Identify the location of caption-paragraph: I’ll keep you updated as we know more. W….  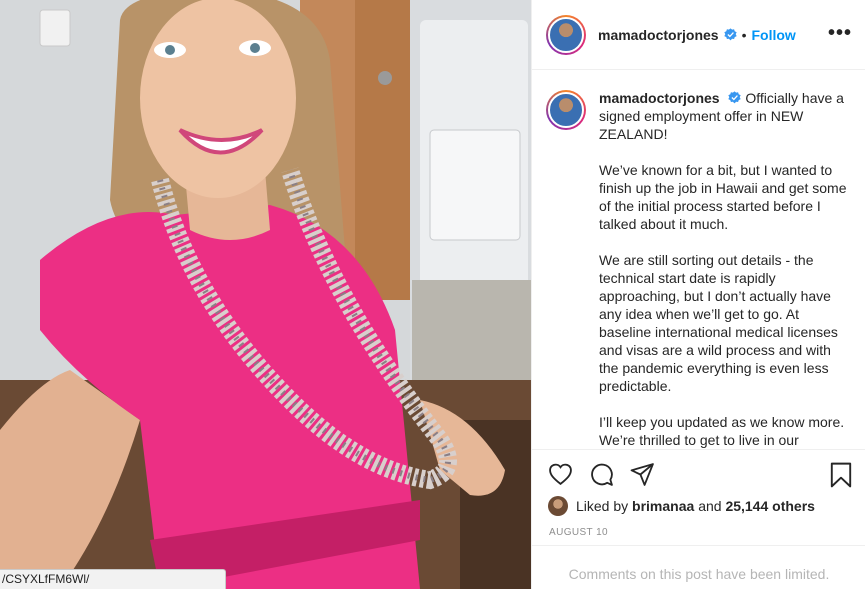
(722, 431).